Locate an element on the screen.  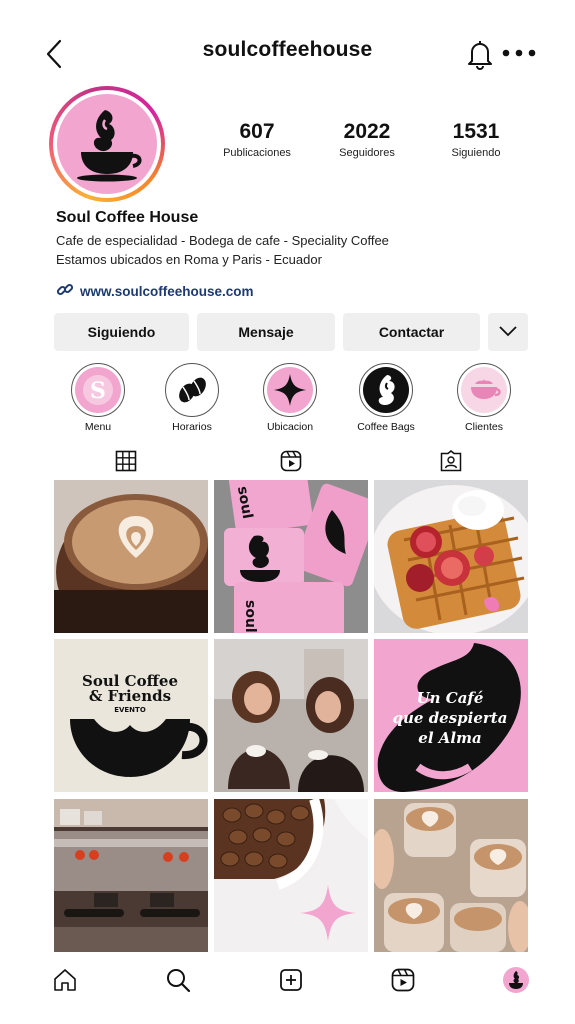
post-friends-laughing is located at coordinates (291, 715).